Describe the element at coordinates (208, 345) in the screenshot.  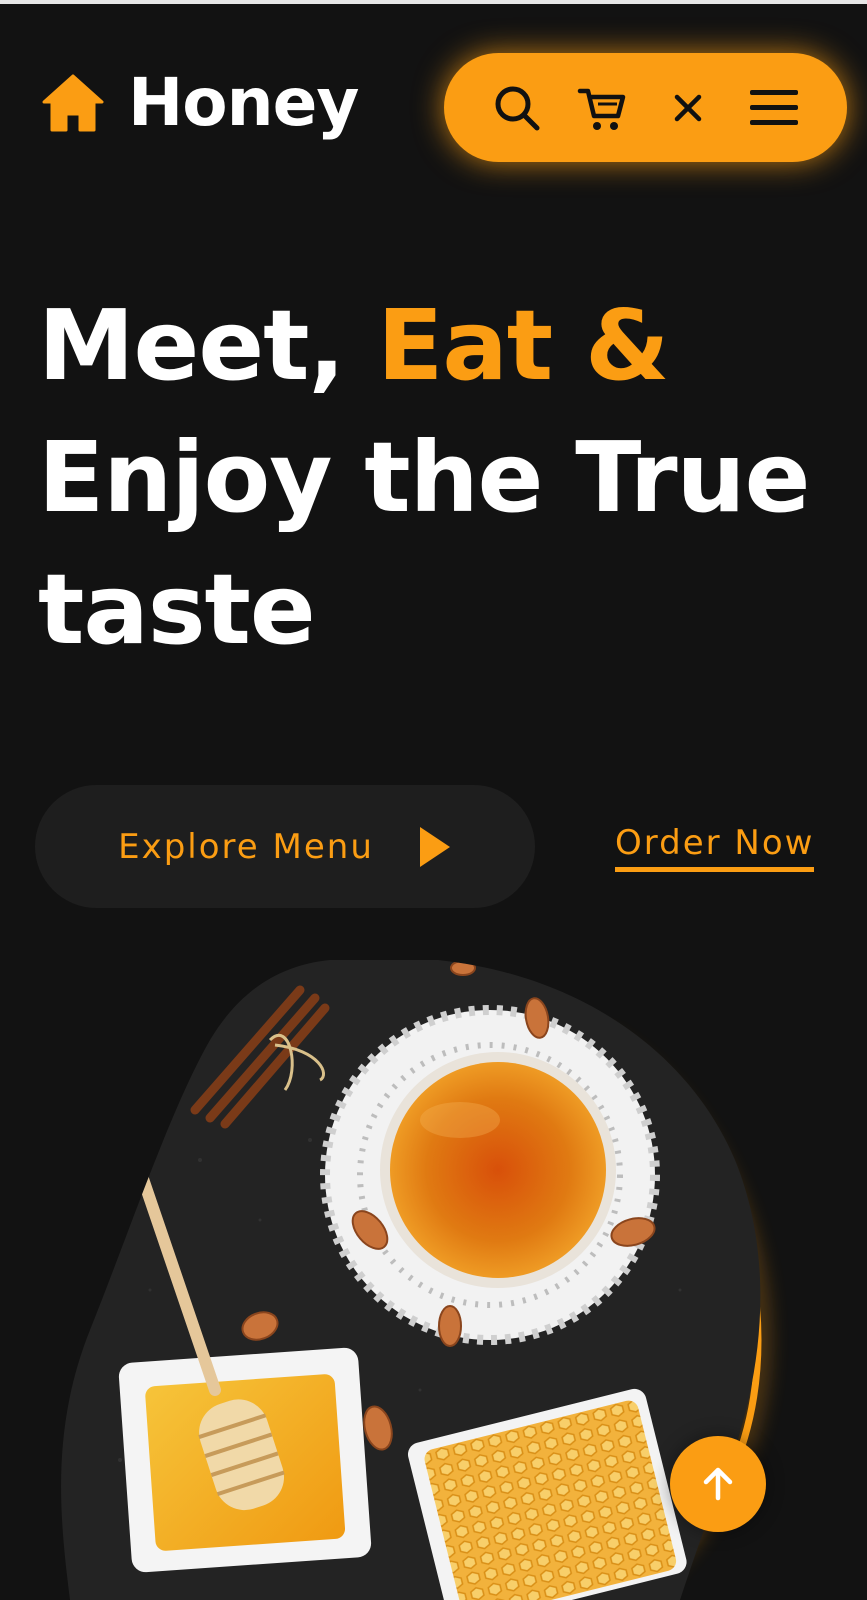
I see `hero-title-part1: Meet,` at that location.